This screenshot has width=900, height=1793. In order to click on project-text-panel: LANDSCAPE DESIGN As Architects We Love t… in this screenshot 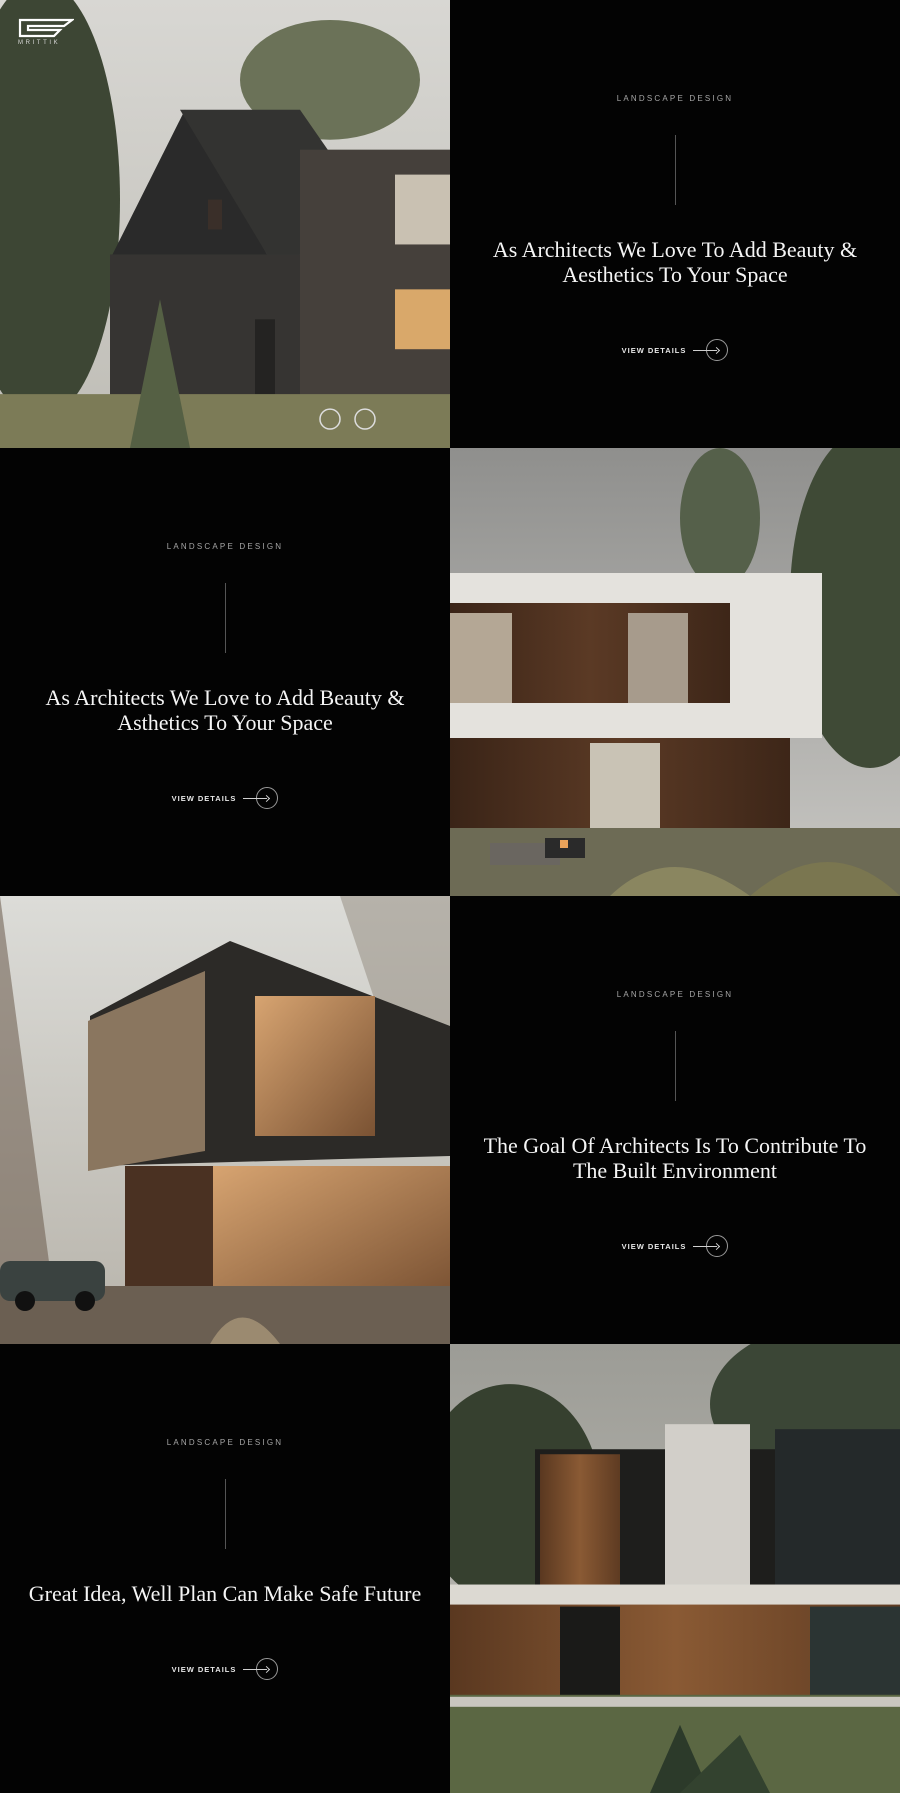, I will do `click(225, 672)`.